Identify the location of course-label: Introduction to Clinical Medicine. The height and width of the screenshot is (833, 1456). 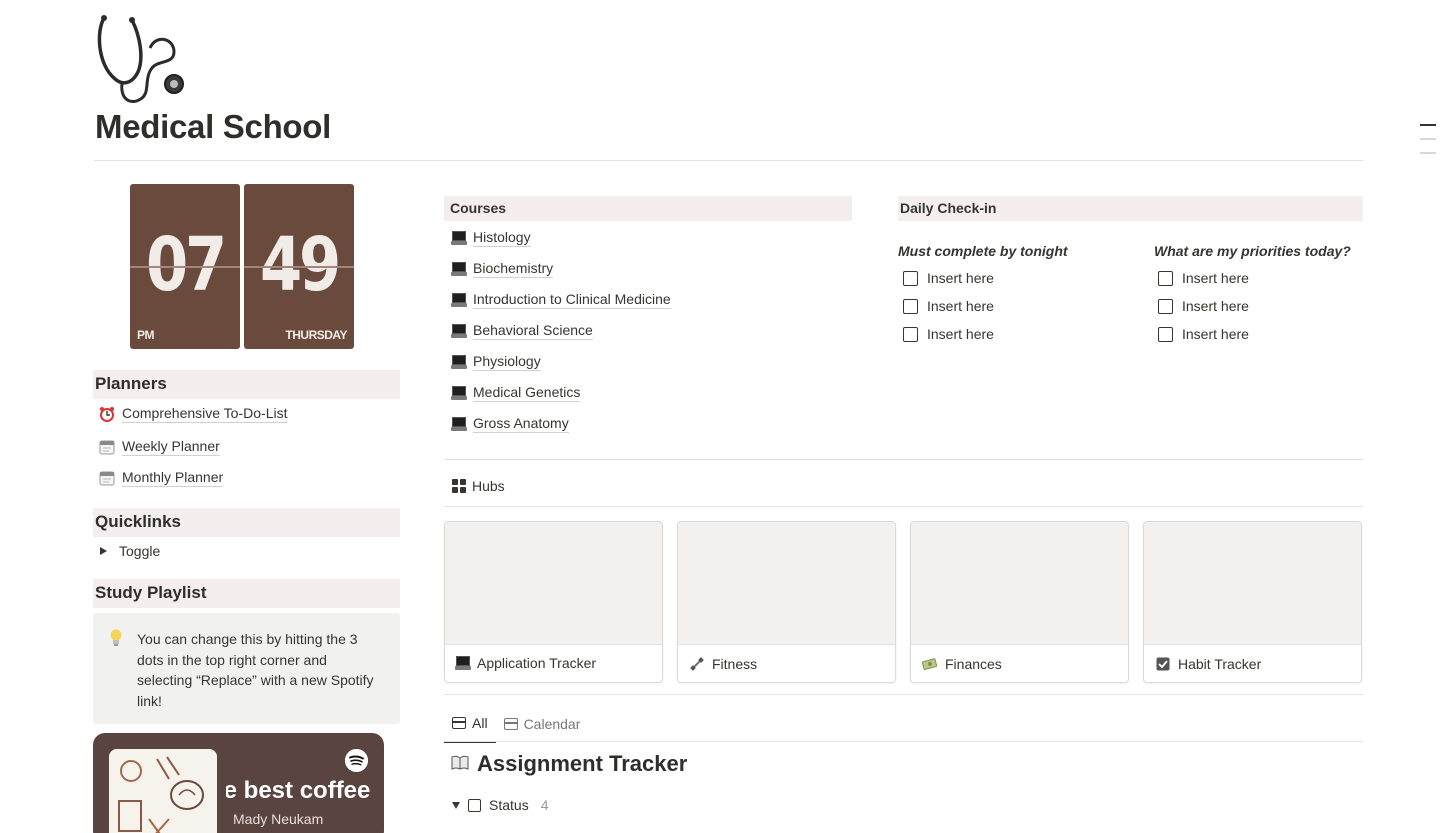
(572, 300).